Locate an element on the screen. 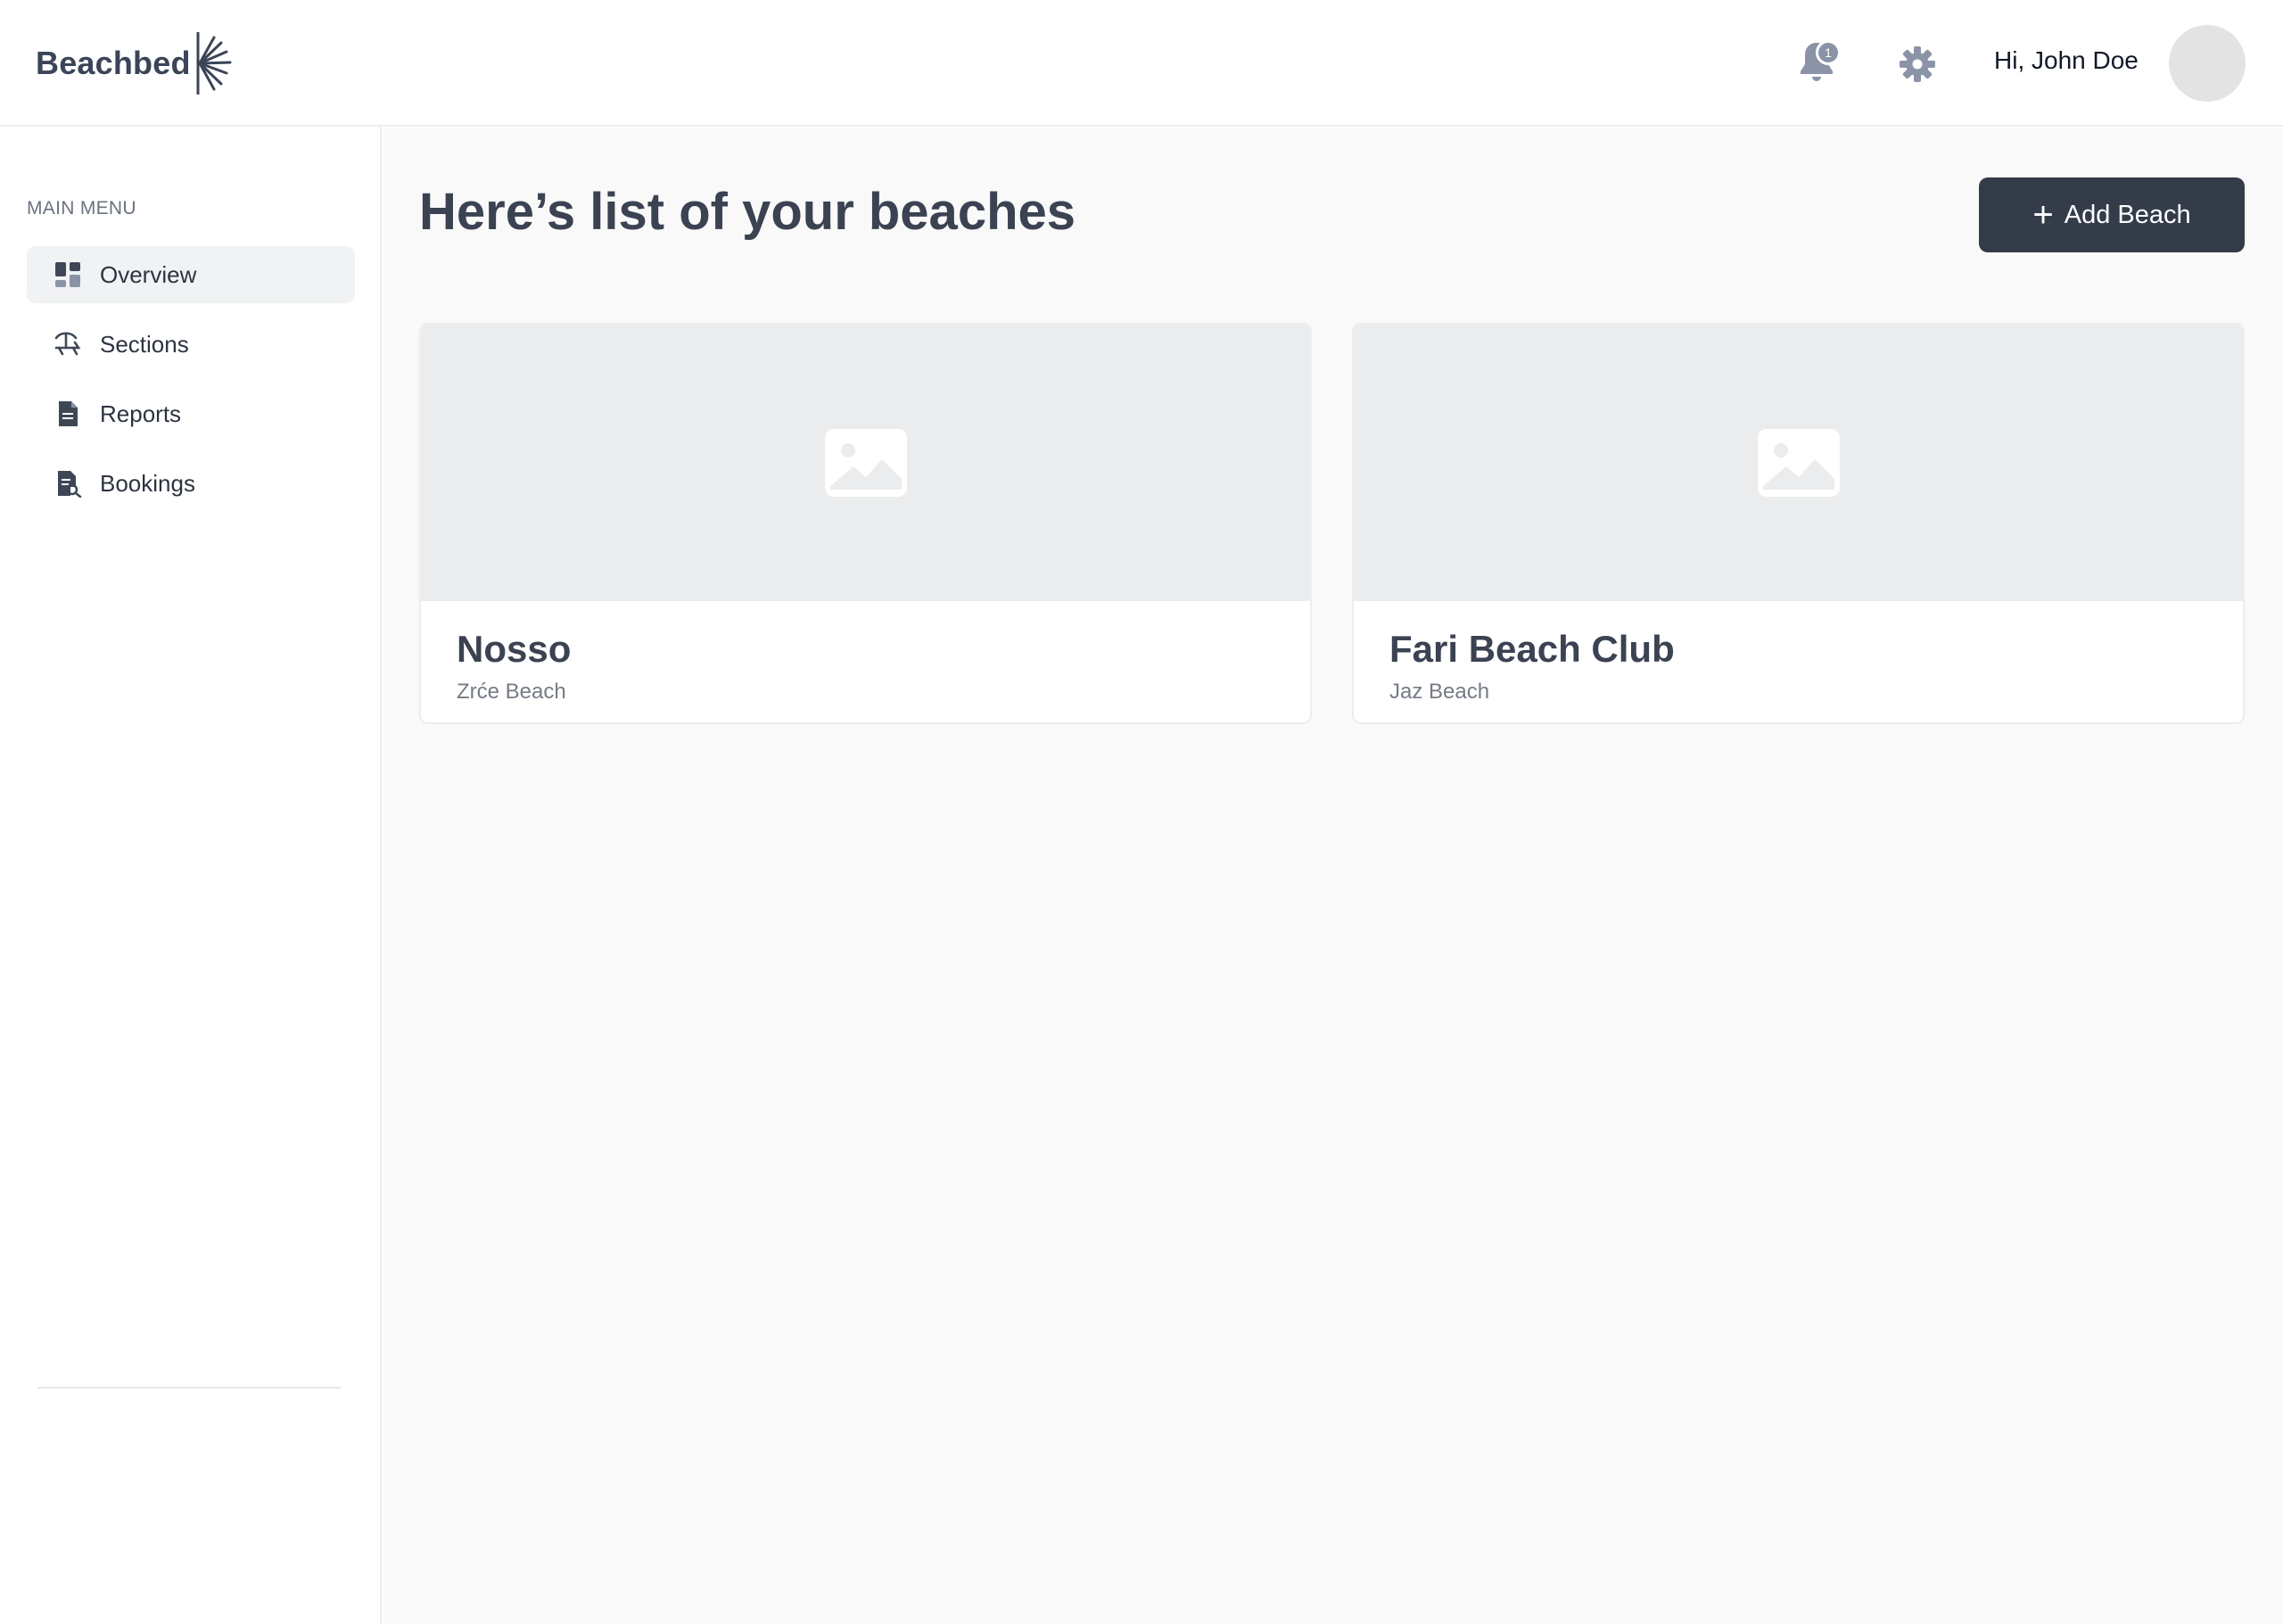  beach-name: Fari Beach Club is located at coordinates (1532, 649).